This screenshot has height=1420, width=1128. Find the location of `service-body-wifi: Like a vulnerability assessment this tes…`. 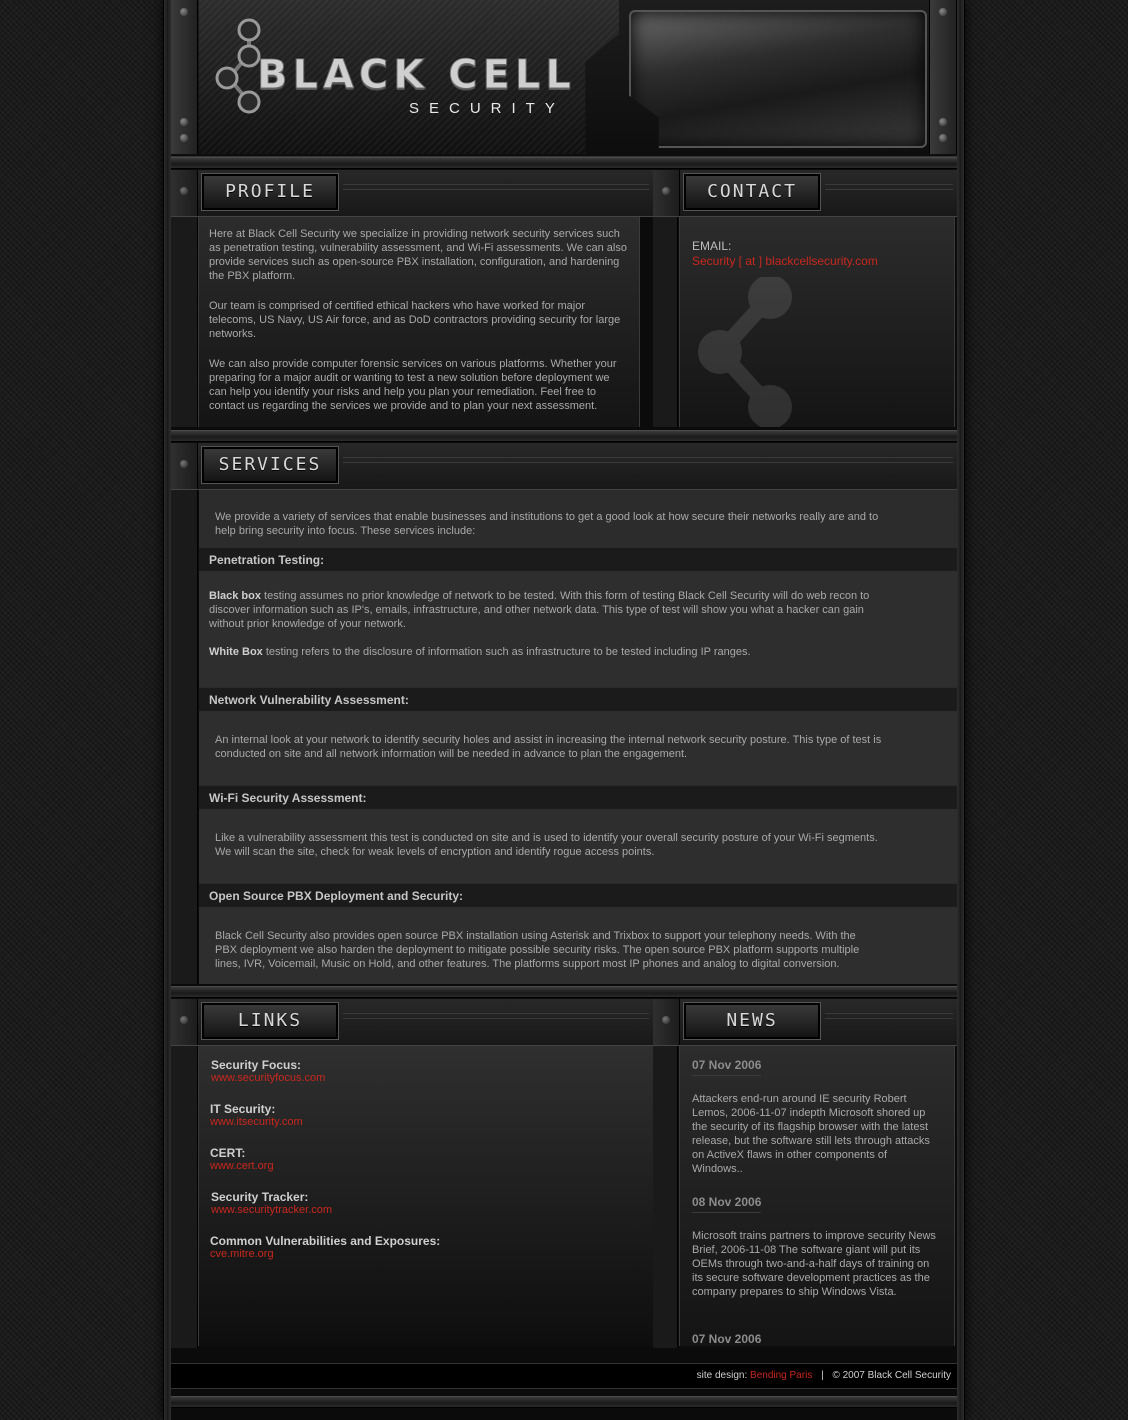

service-body-wifi: Like a vulnerability assessment this tes… is located at coordinates (578, 846).